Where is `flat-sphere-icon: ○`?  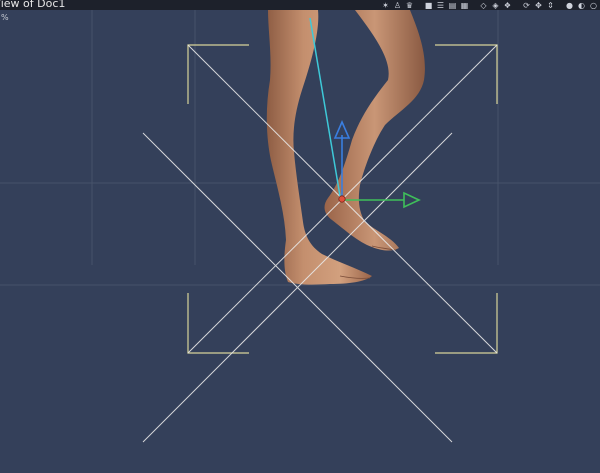 flat-sphere-icon: ○ is located at coordinates (593, 5).